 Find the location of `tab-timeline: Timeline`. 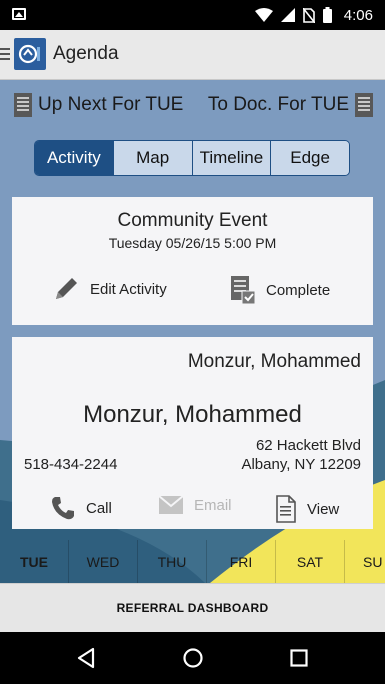

tab-timeline: Timeline is located at coordinates (231, 158).